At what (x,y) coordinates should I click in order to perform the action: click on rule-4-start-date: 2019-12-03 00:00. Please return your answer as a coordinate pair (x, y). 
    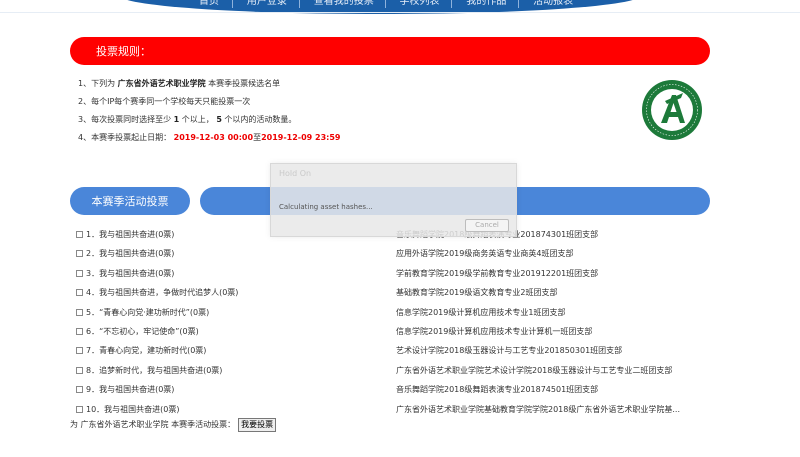
    Looking at the image, I should click on (213, 137).